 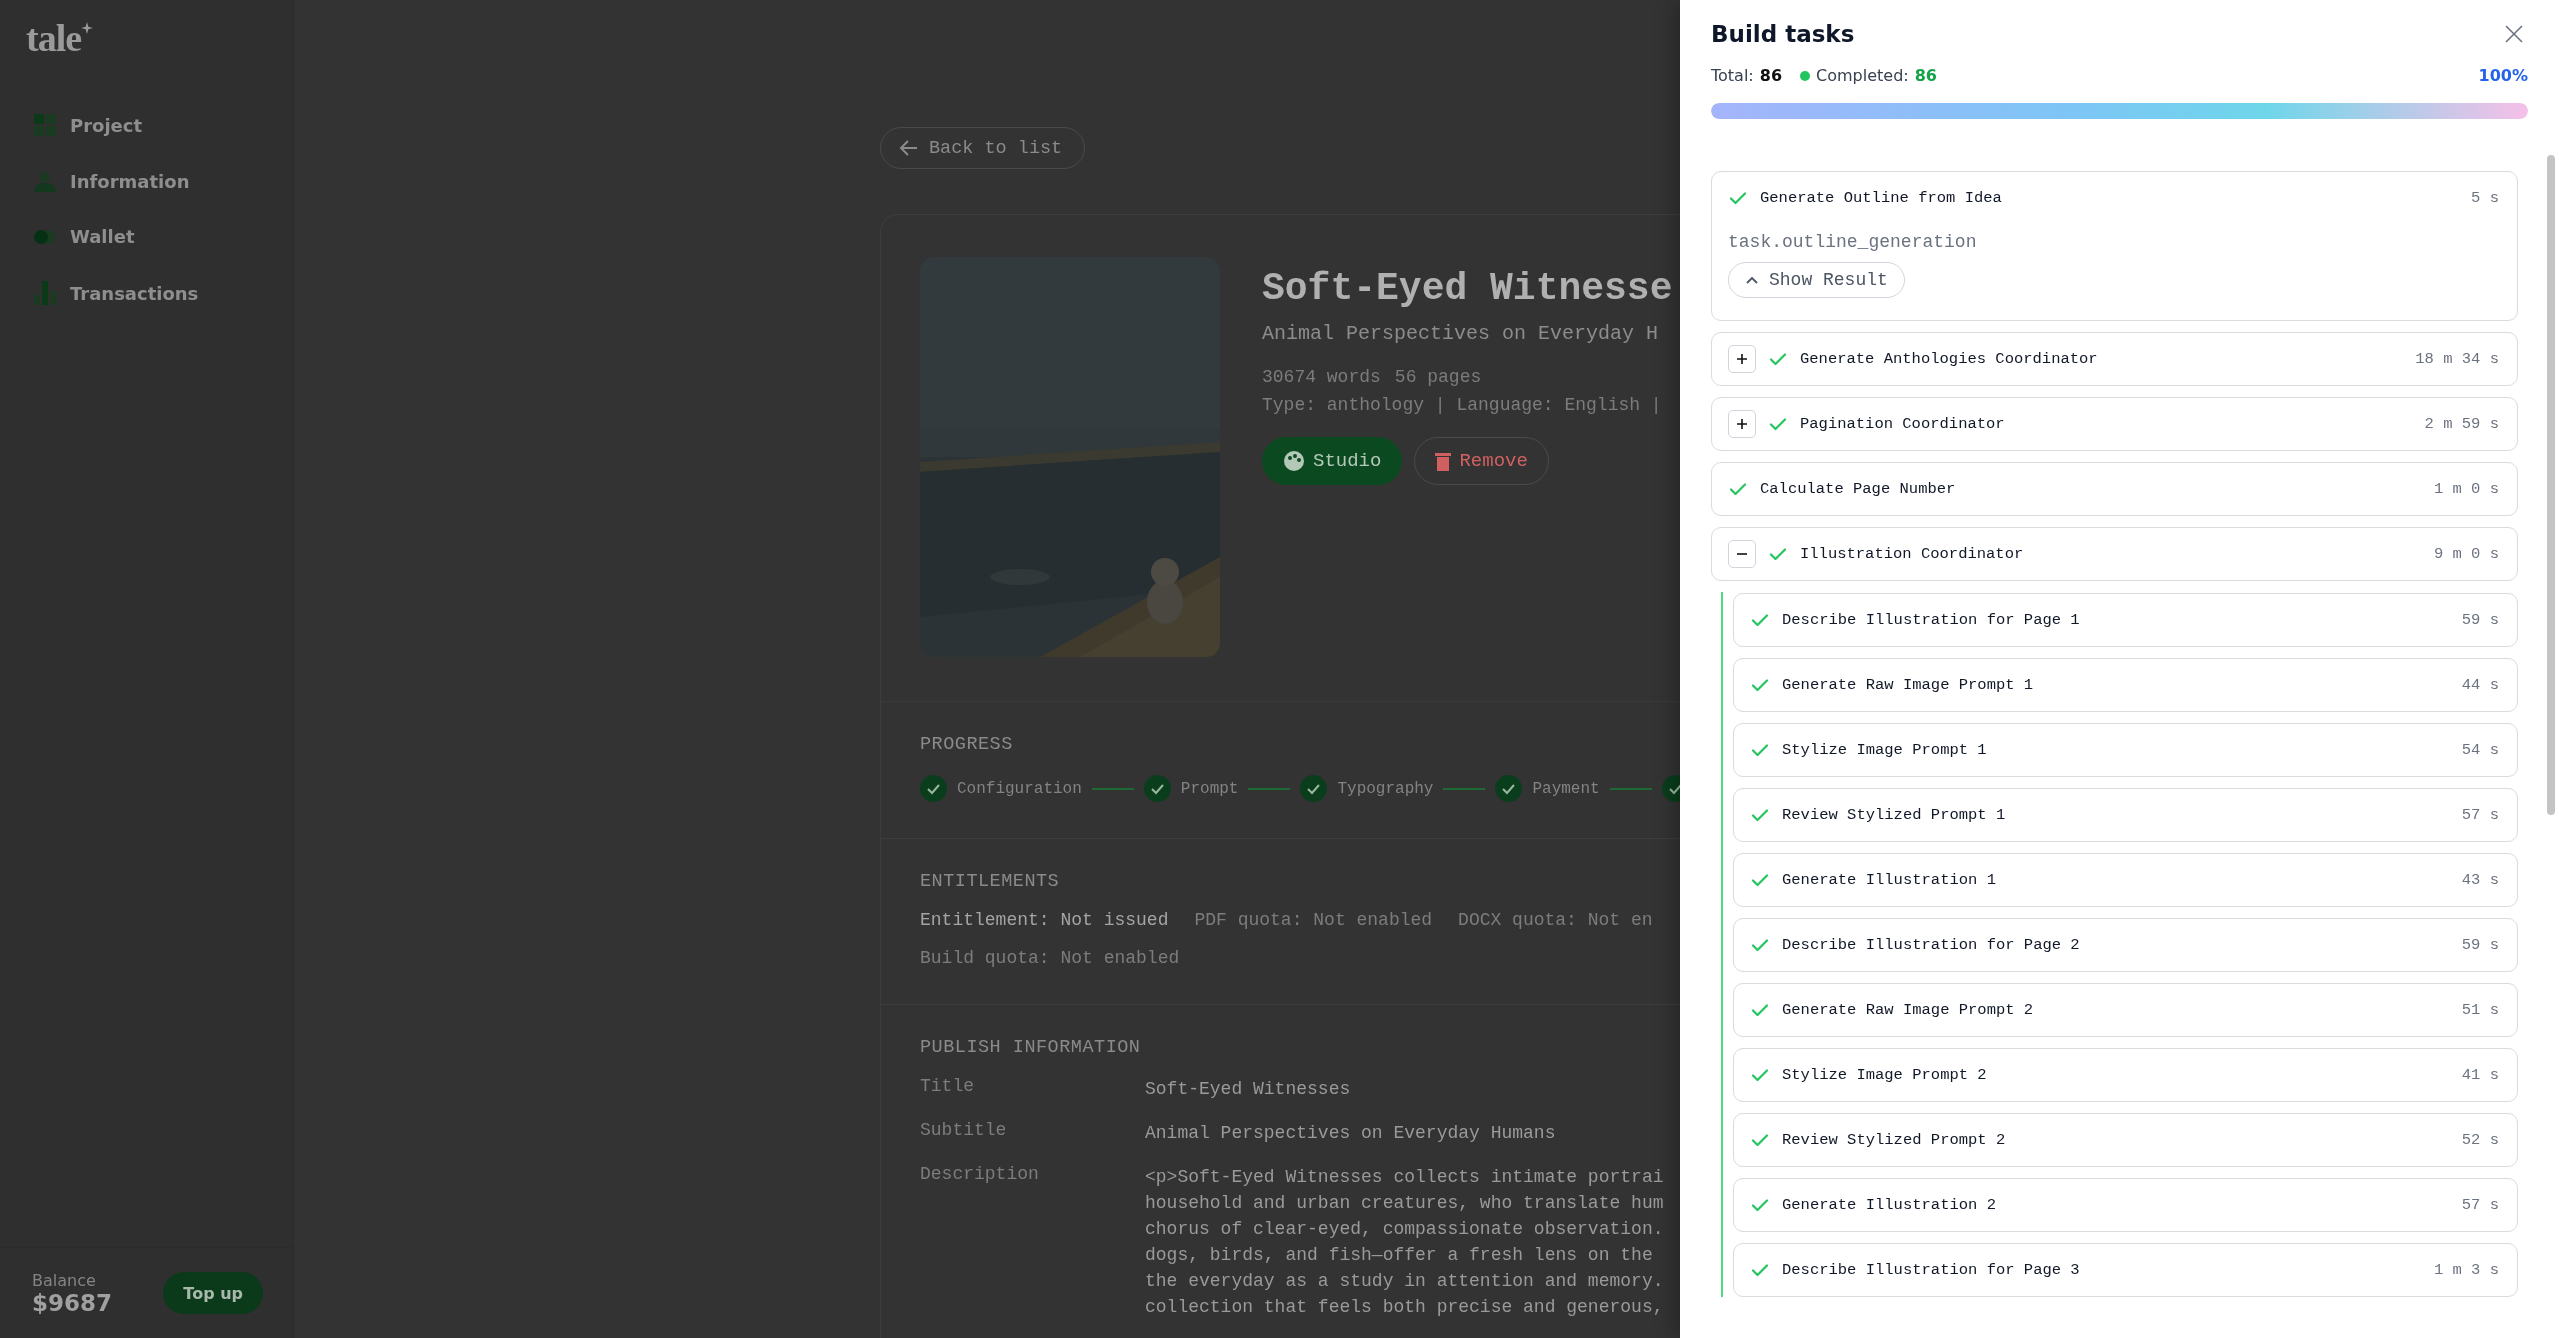 What do you see at coordinates (112, 181) in the screenshot?
I see `nav-item: Information` at bounding box center [112, 181].